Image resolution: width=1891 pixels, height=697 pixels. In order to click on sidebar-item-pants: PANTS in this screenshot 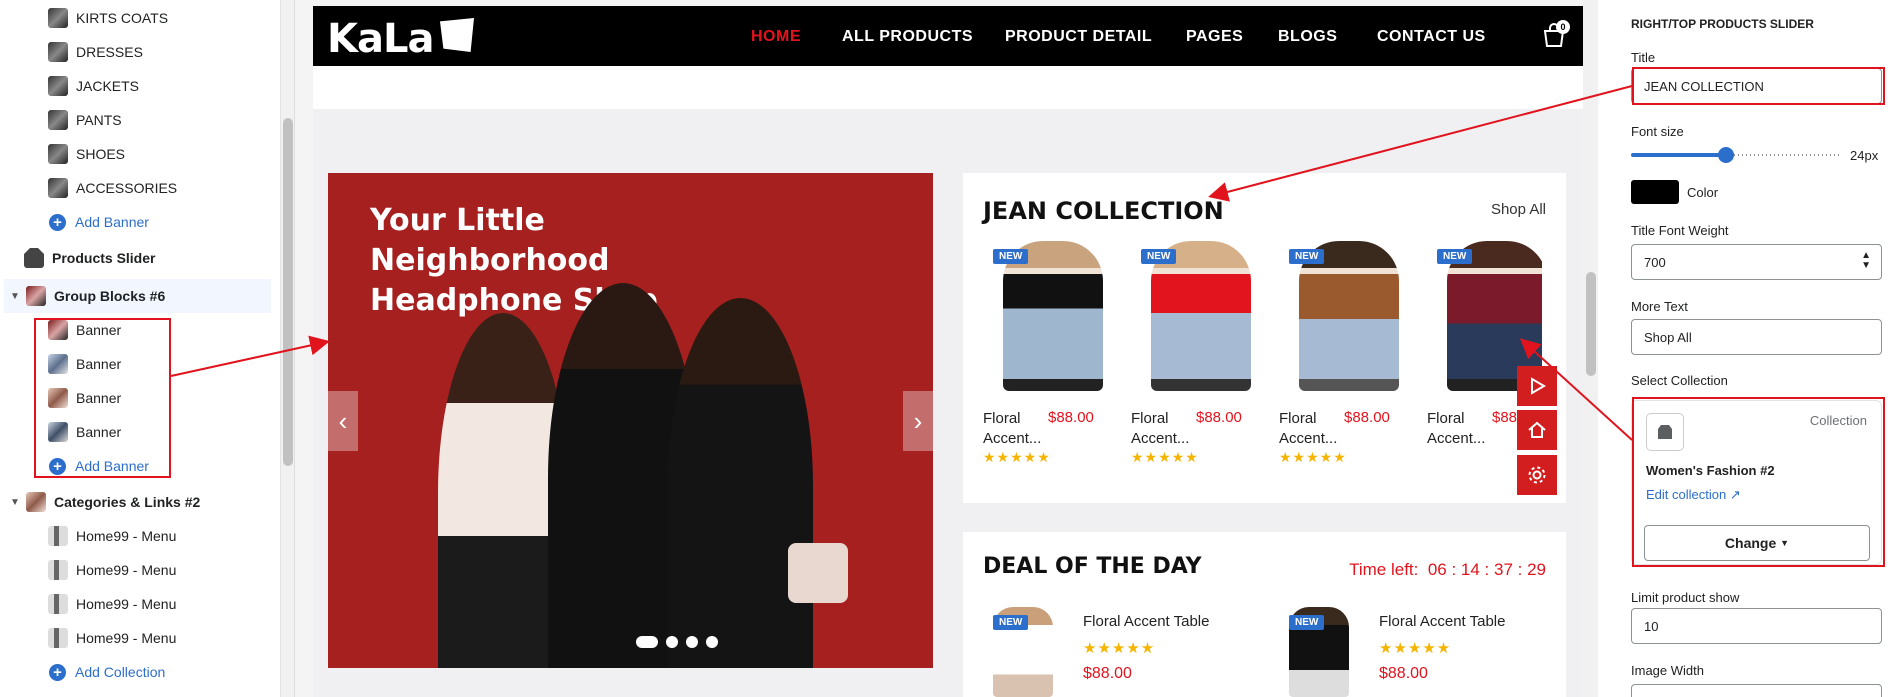, I will do `click(85, 120)`.